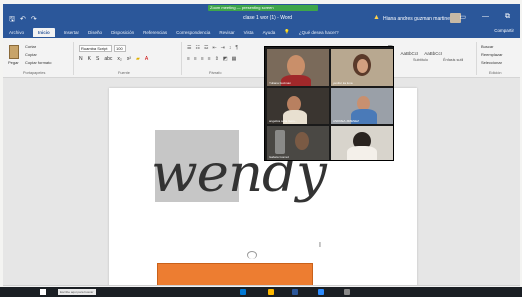 The width and height of the screenshot is (522, 297). Describe the element at coordinates (34, 20) in the screenshot. I see `redo-icon: ↷` at that location.